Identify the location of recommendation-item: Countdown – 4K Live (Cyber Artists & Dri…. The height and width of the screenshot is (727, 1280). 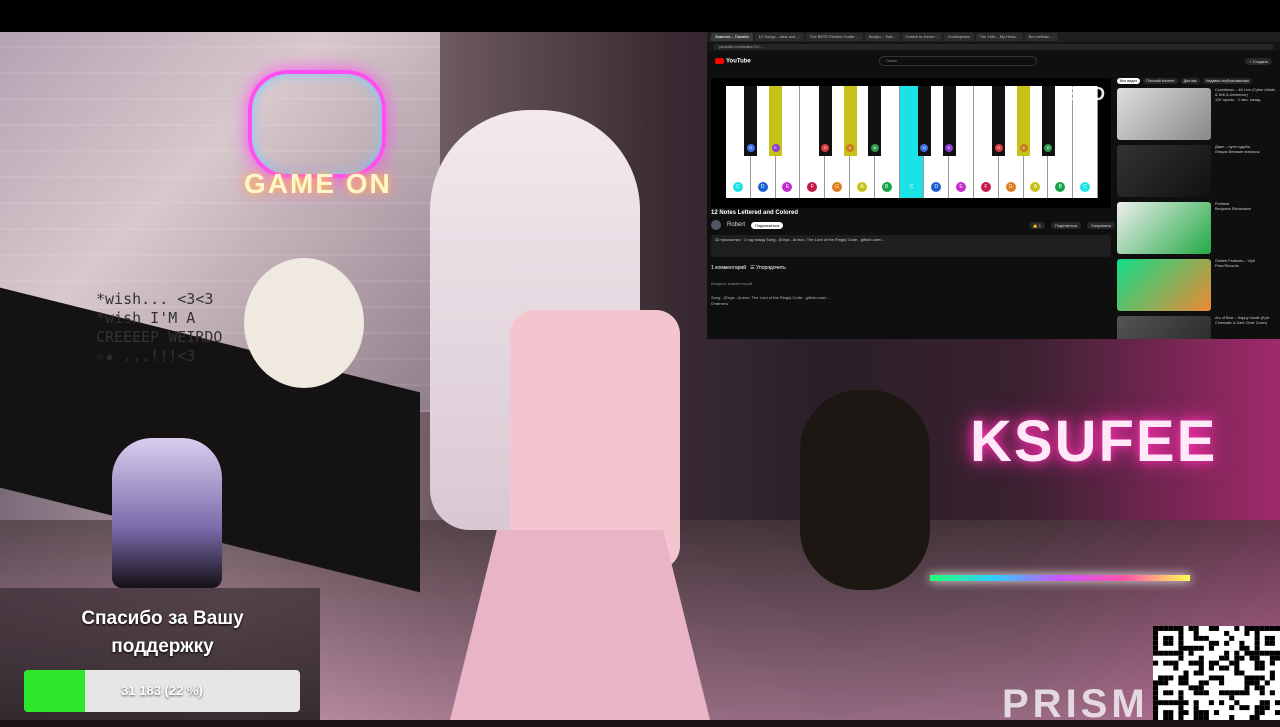
(1197, 114).